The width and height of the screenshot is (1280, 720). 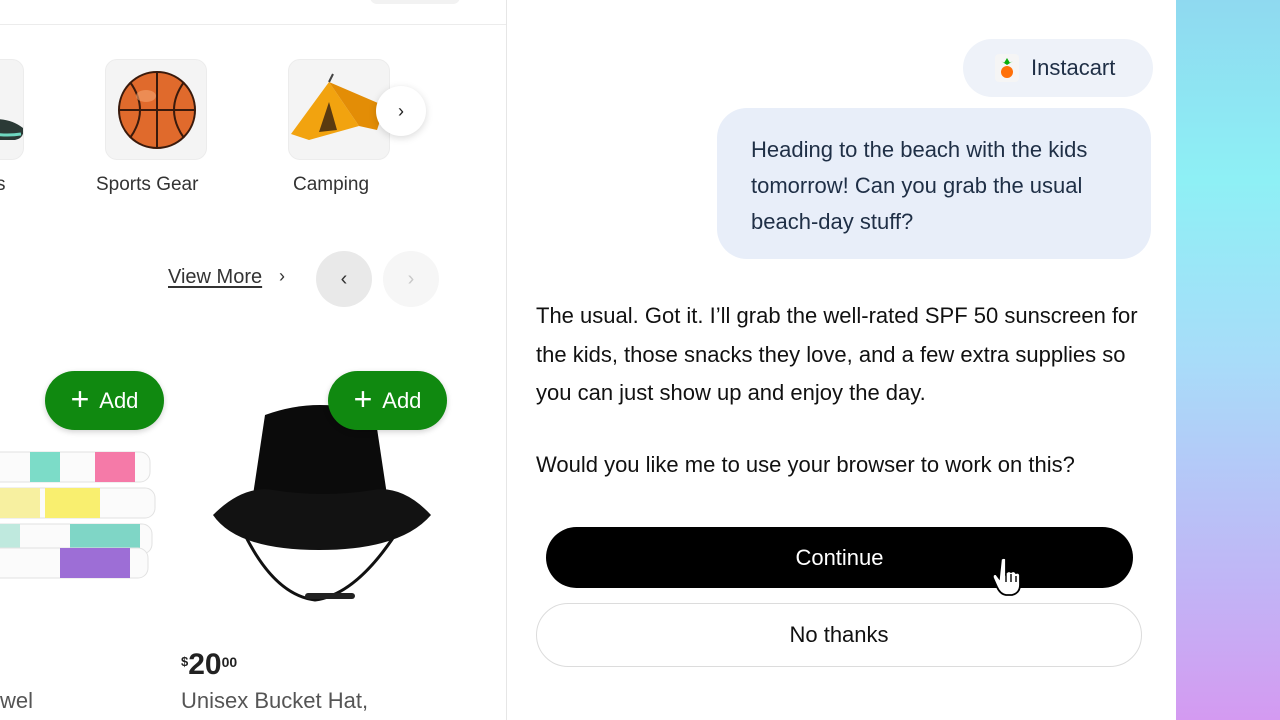 What do you see at coordinates (839, 635) in the screenshot?
I see `no-thanks-button: No thanks` at bounding box center [839, 635].